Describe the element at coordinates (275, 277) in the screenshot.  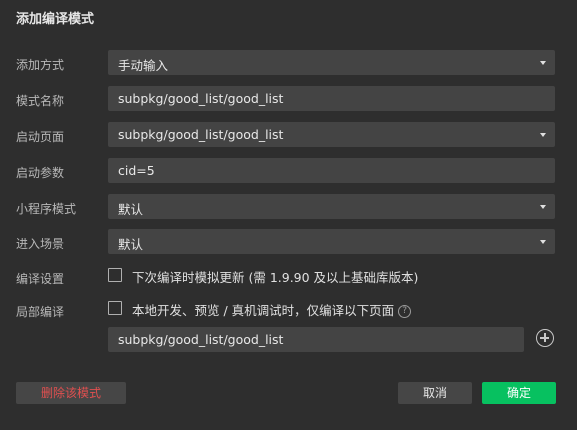
I see `simulate-update-text: 下次编译时模拟更新 (需 1.9.90 及以上基础库版本)` at that location.